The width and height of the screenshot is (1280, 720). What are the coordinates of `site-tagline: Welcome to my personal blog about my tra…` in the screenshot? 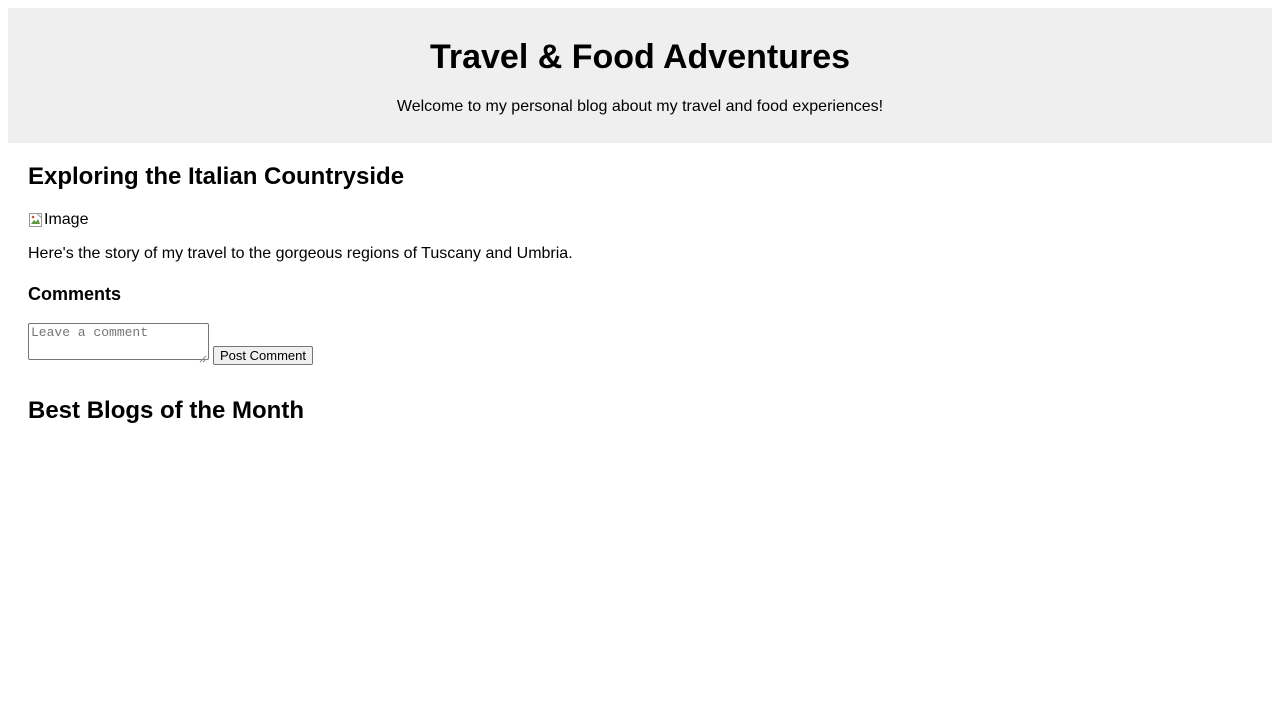 It's located at (640, 106).